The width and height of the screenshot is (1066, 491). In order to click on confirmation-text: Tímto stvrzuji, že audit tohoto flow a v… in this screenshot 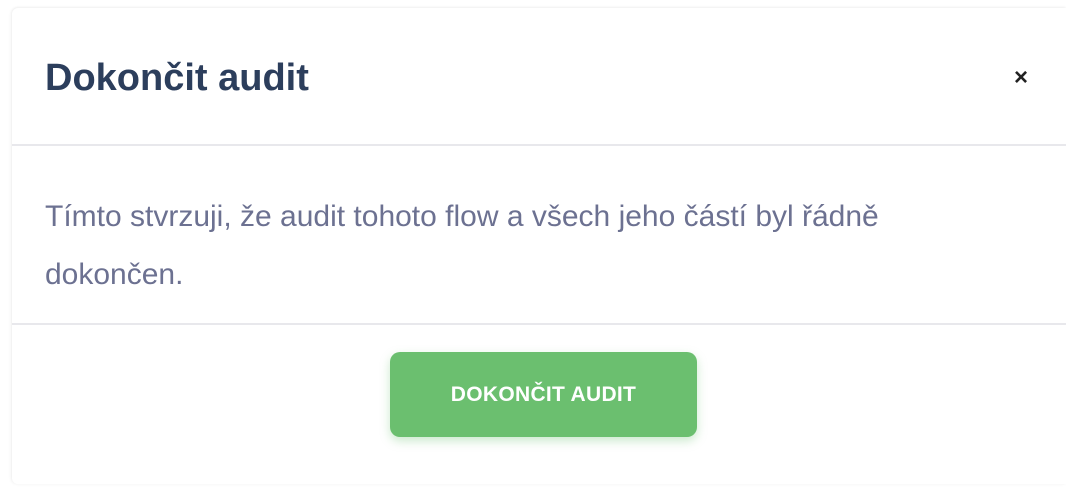, I will do `click(462, 245)`.